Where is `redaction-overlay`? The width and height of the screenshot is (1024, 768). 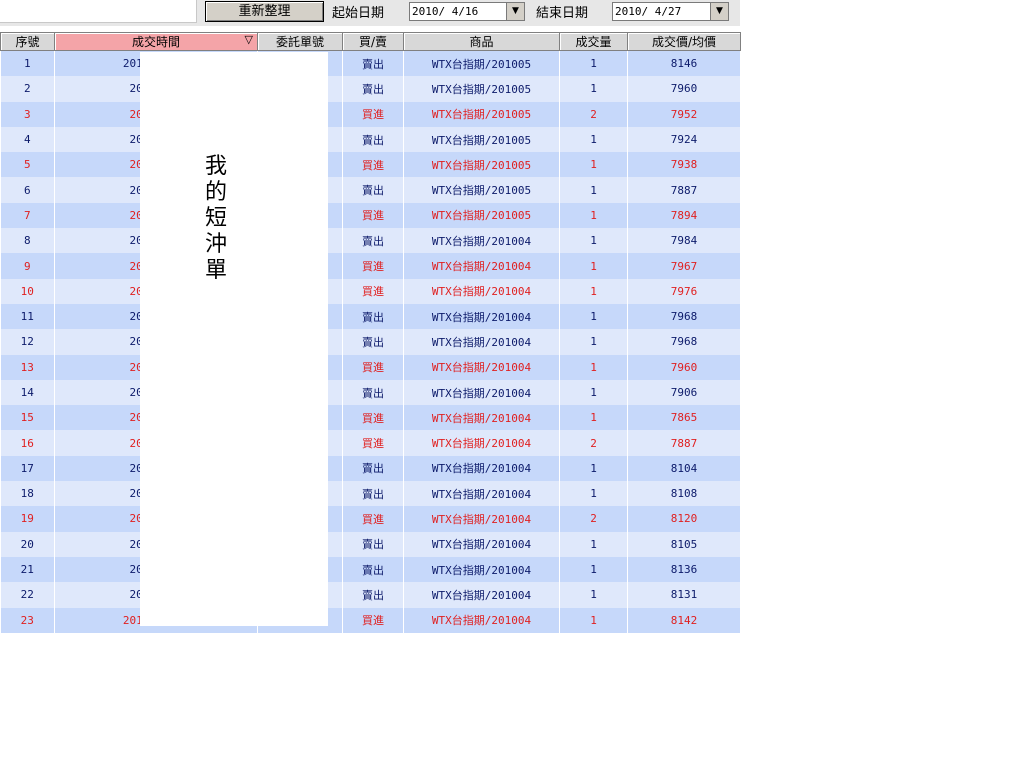 redaction-overlay is located at coordinates (234, 339).